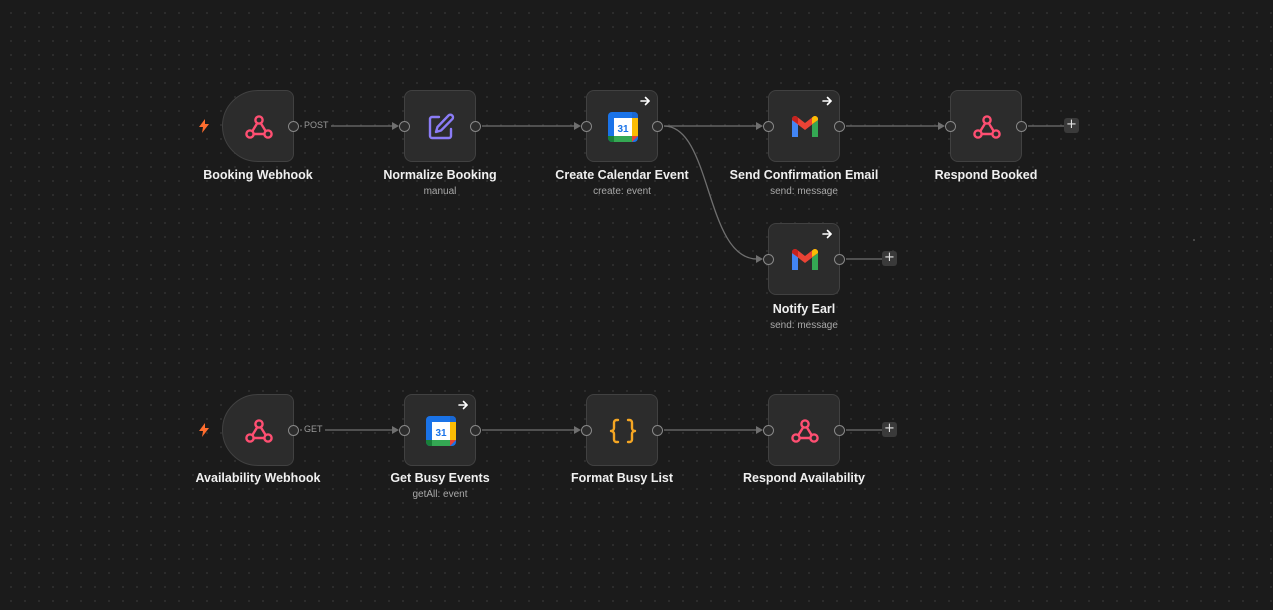  I want to click on node-notify-earl, so click(804, 259).